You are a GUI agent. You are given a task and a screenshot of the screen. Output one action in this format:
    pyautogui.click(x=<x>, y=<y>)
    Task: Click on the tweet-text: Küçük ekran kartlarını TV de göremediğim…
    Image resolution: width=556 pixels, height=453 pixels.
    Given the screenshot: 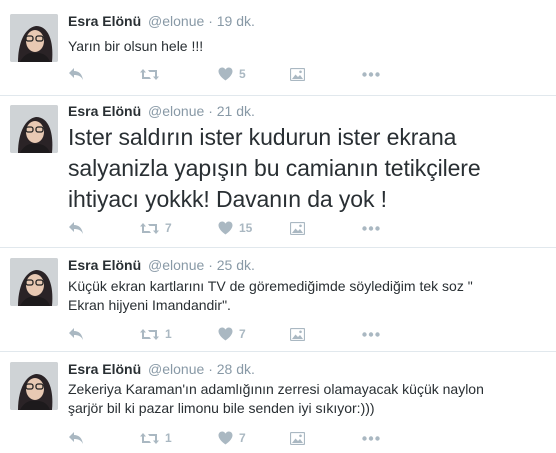 What is the action you would take?
    pyautogui.click(x=303, y=296)
    